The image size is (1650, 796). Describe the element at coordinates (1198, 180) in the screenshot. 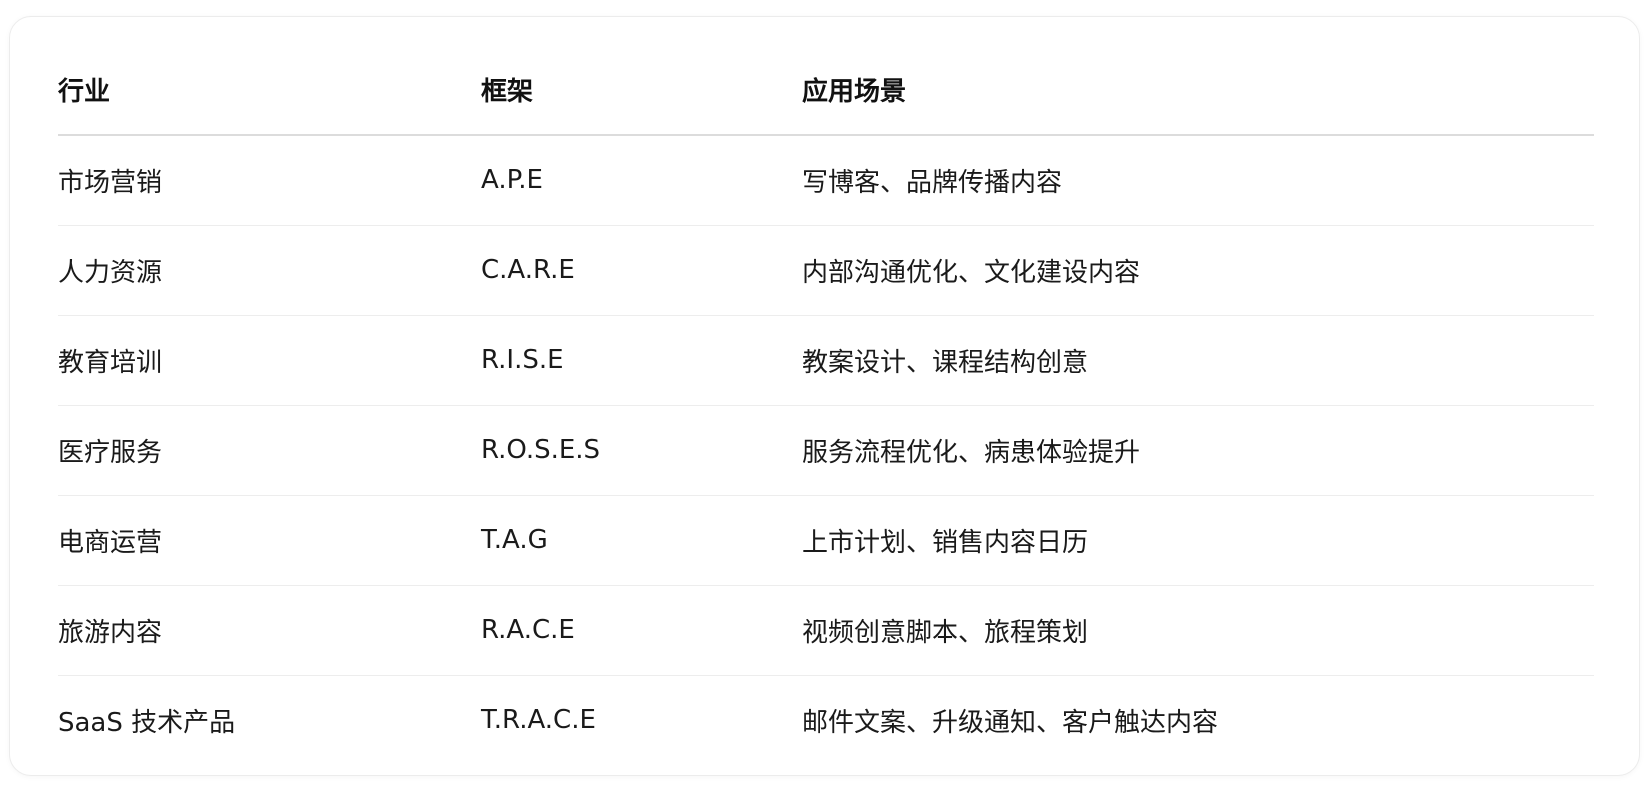

I see `cell-scenario: 写博客、品牌传播内容` at that location.